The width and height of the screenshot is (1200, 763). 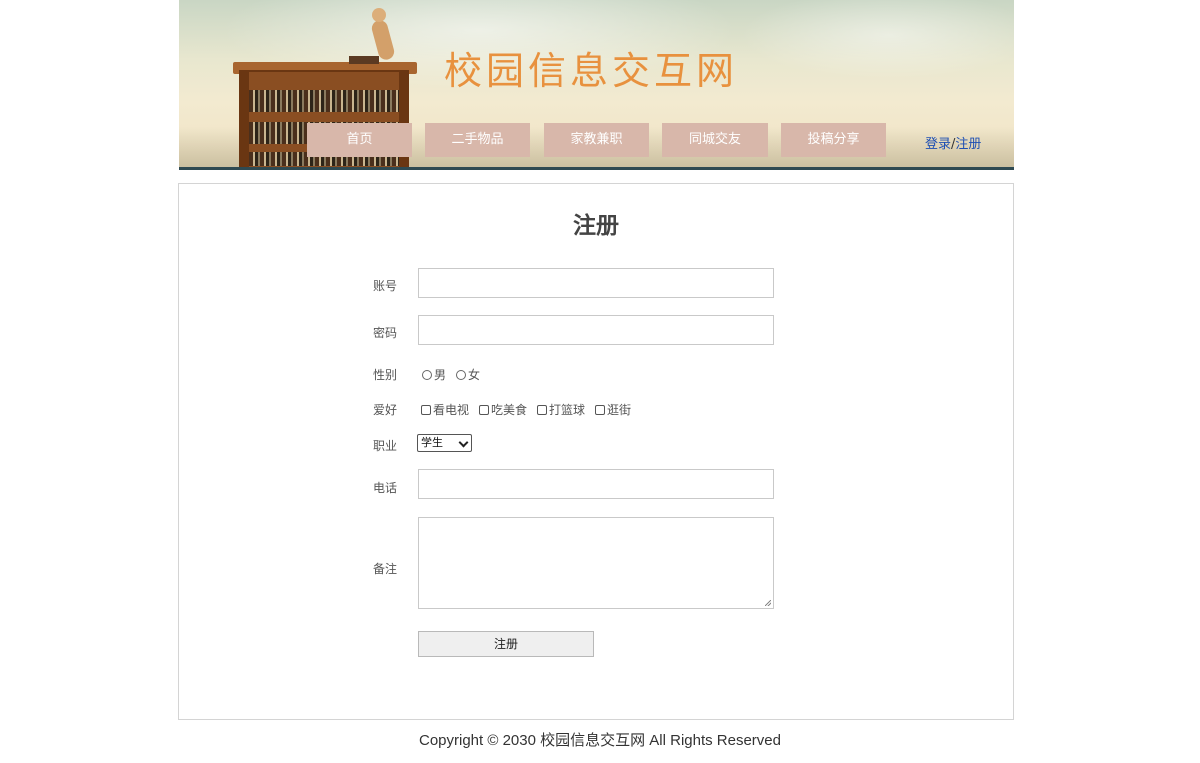 What do you see at coordinates (596, 168) in the screenshot?
I see `banner-bottom-line` at bounding box center [596, 168].